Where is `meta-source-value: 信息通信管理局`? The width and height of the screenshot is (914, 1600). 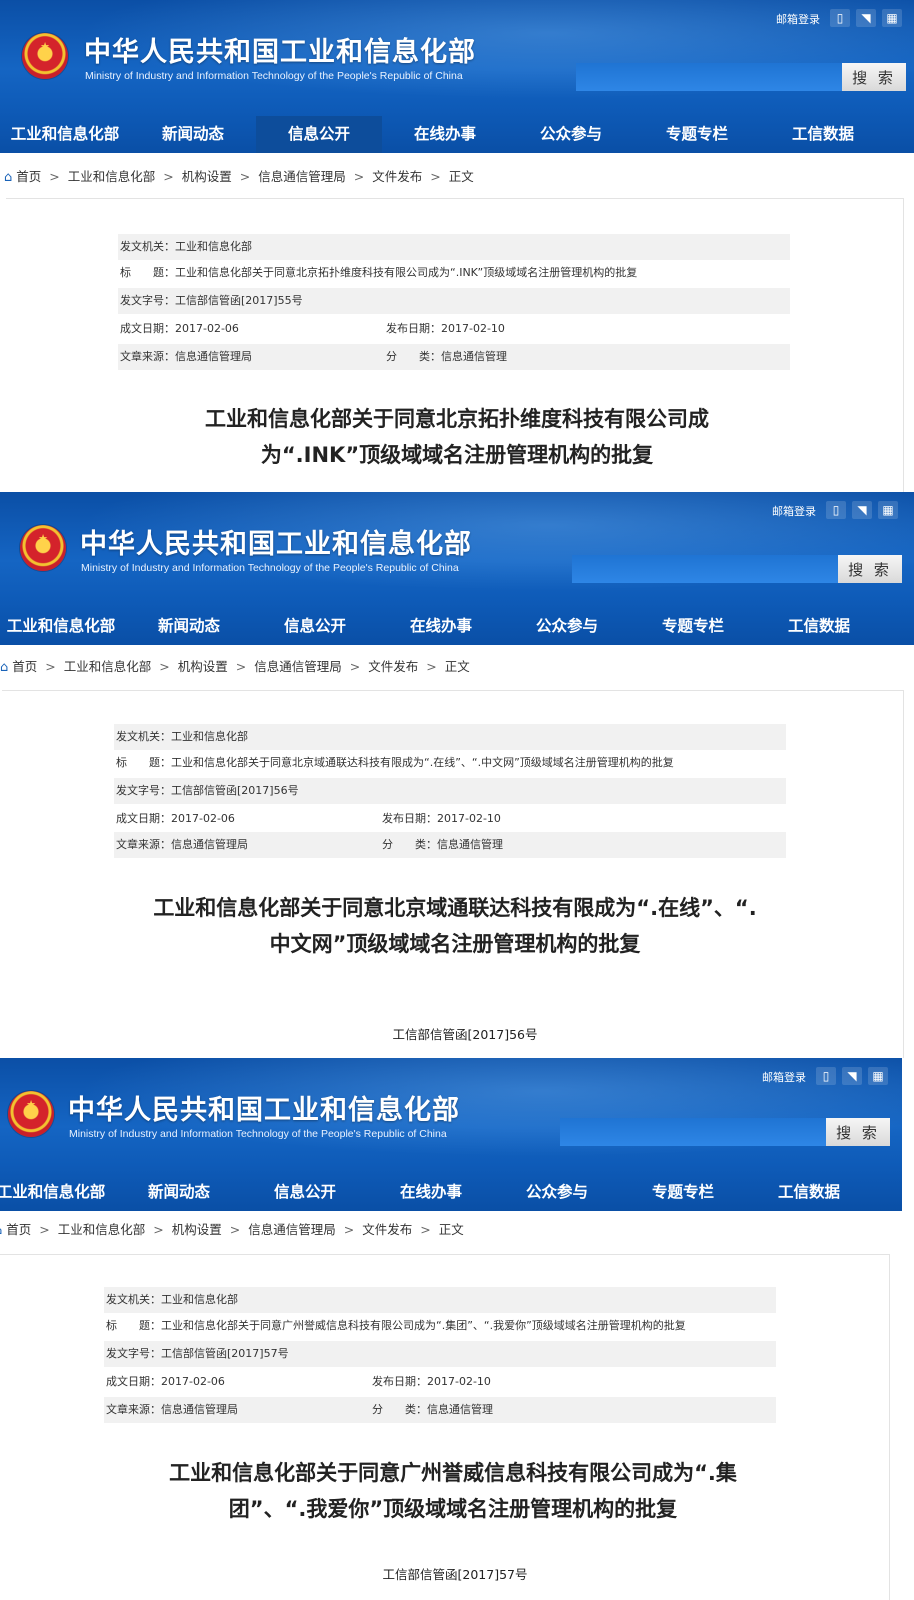 meta-source-value: 信息通信管理局 is located at coordinates (209, 844).